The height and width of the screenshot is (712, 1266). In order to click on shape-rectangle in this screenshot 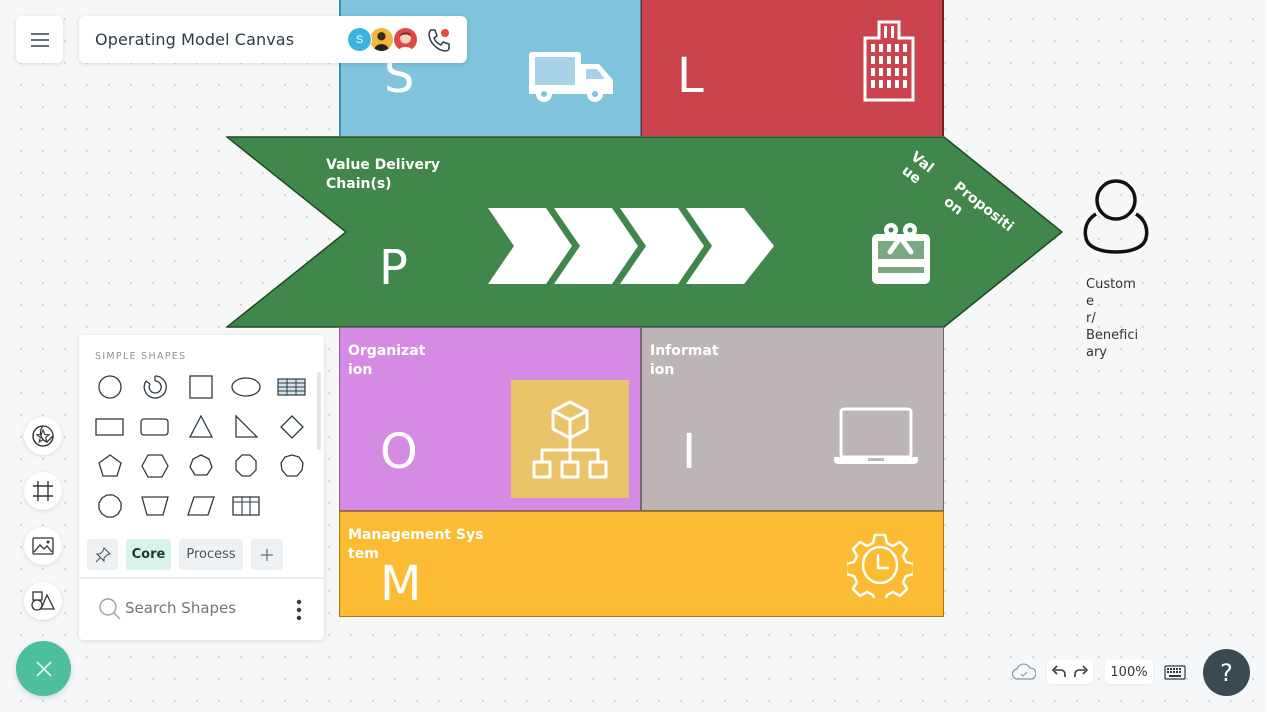, I will do `click(110, 427)`.